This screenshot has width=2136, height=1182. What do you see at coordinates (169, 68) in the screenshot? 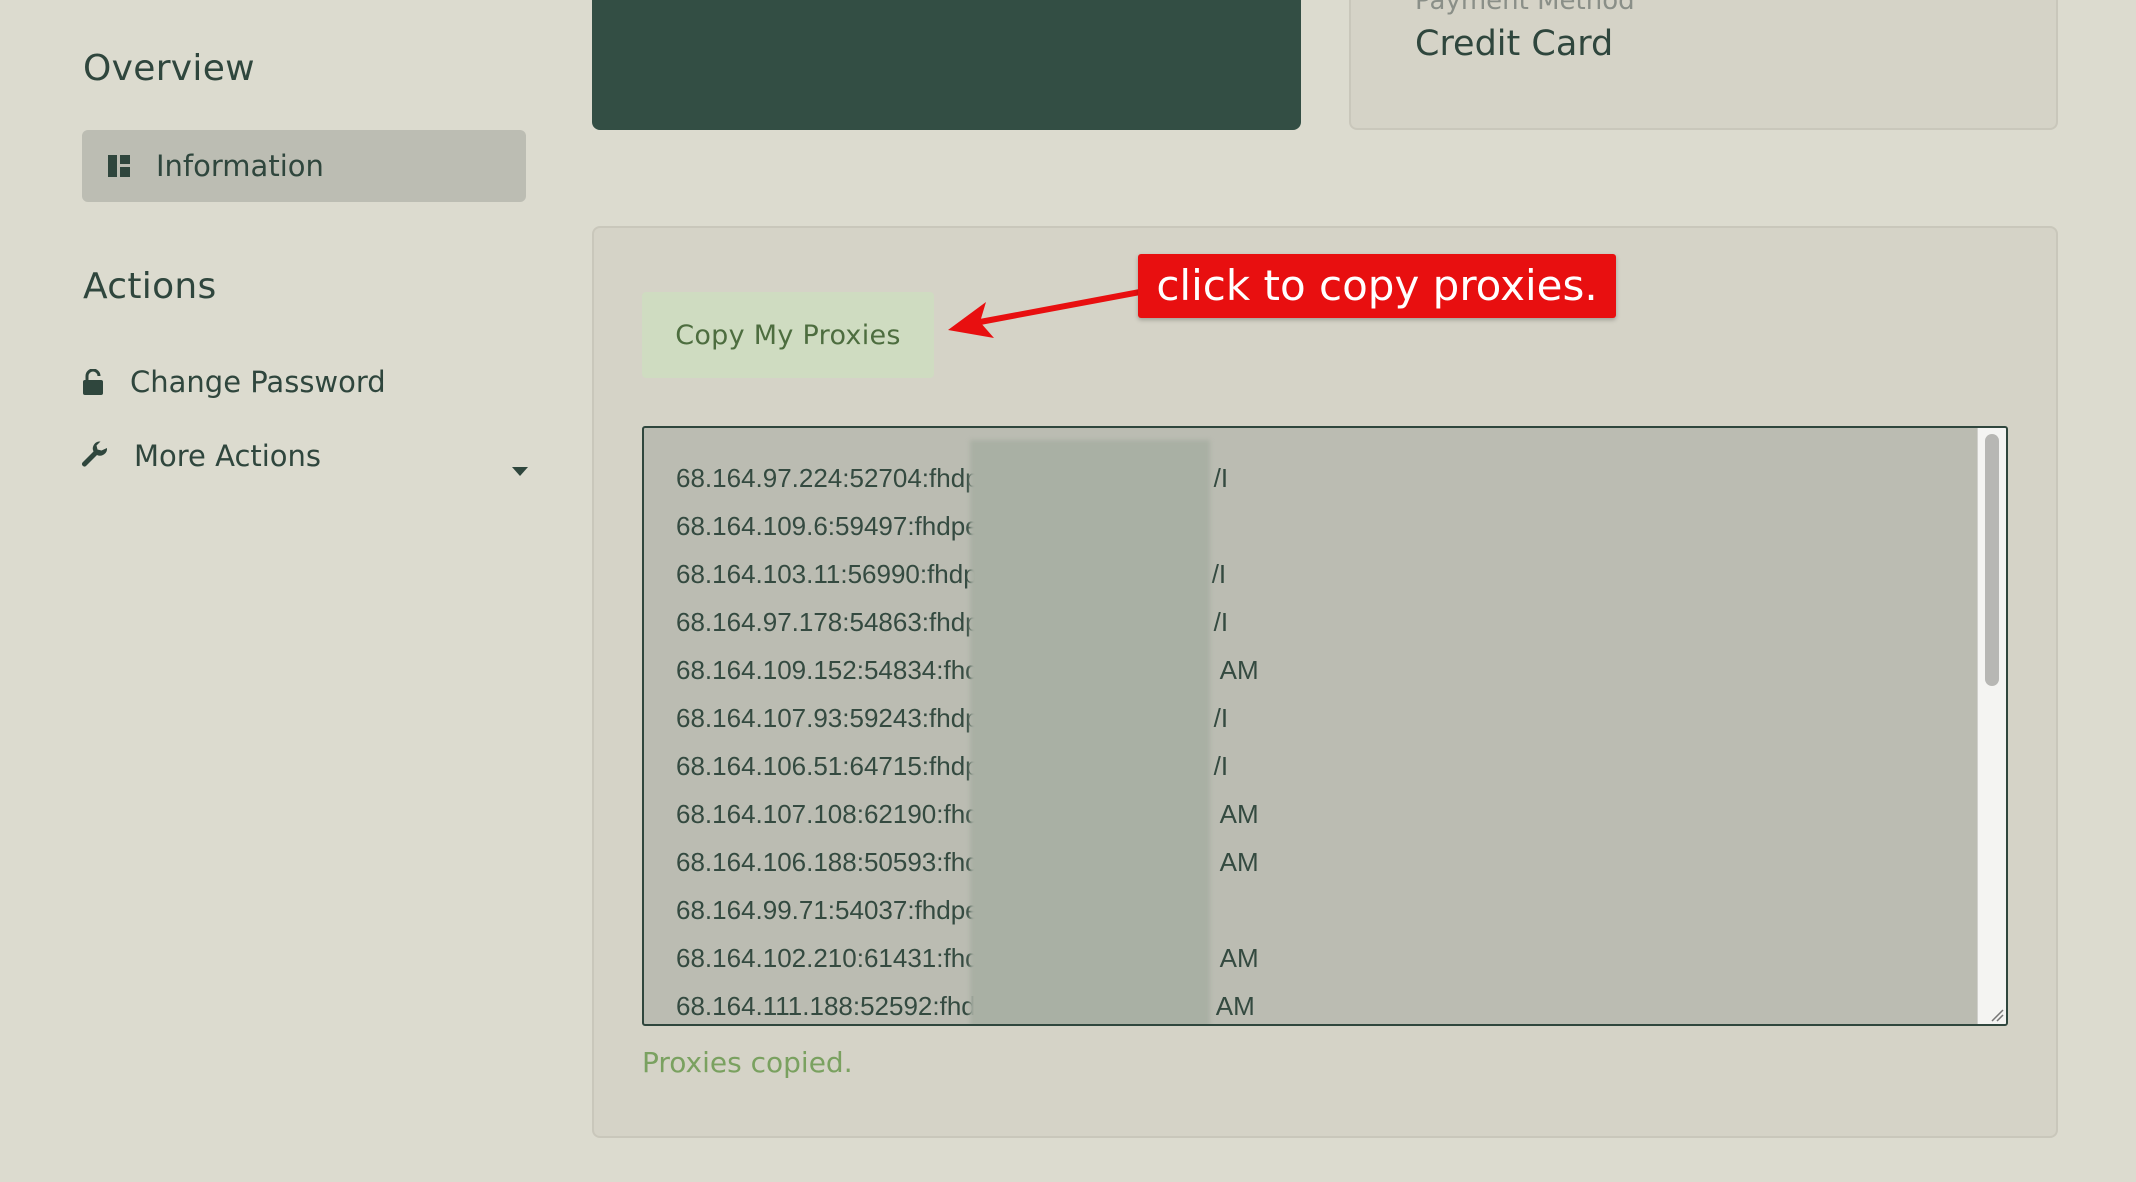
I see `overview-heading: Overview` at bounding box center [169, 68].